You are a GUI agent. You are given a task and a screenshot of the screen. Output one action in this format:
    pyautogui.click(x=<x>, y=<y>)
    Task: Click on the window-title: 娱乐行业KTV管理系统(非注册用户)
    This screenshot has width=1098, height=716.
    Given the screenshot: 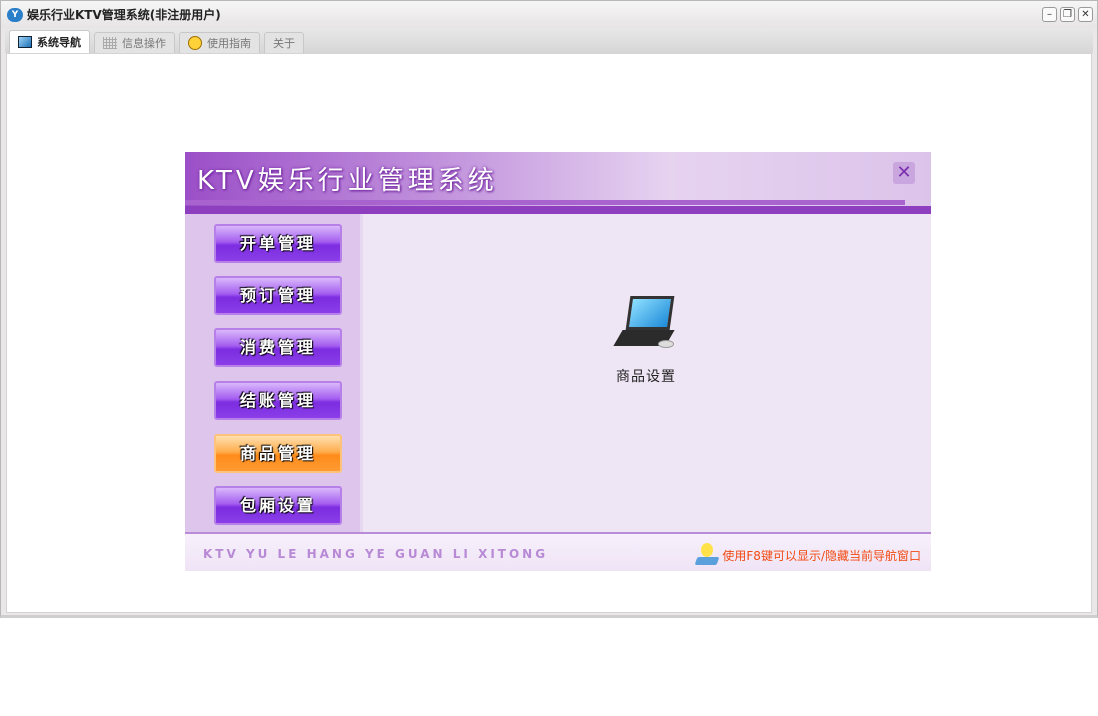 What is the action you would take?
    pyautogui.click(x=124, y=15)
    